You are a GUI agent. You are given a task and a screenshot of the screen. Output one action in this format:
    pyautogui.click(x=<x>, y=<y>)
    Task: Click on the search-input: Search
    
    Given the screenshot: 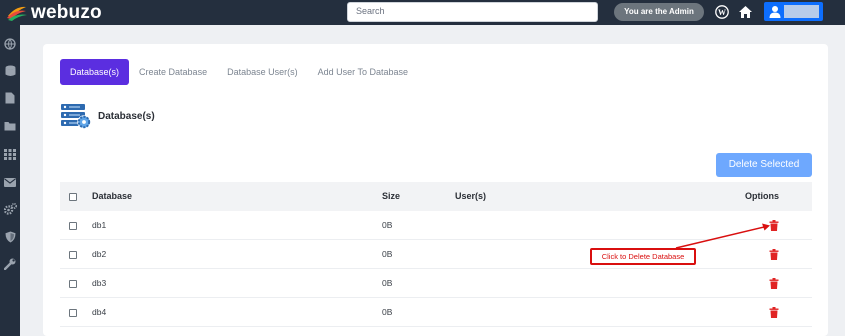 What is the action you would take?
    pyautogui.click(x=472, y=12)
    